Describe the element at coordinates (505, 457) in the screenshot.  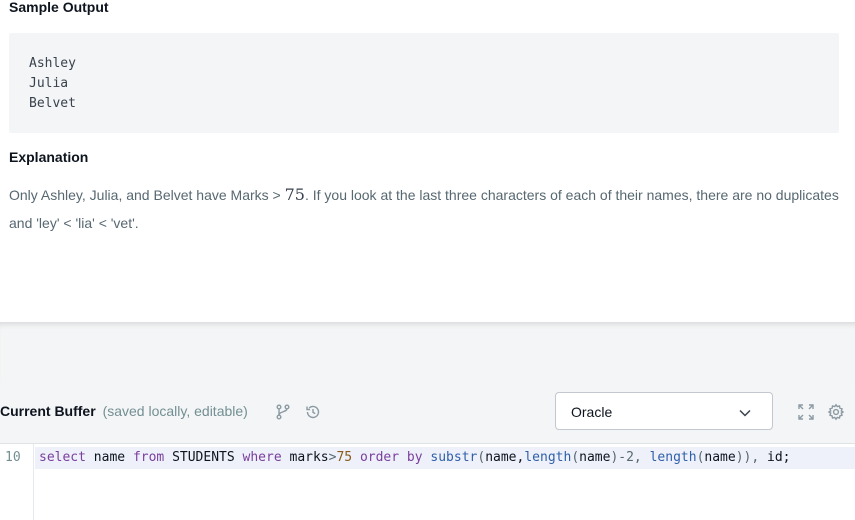
I see `code-token: name,` at that location.